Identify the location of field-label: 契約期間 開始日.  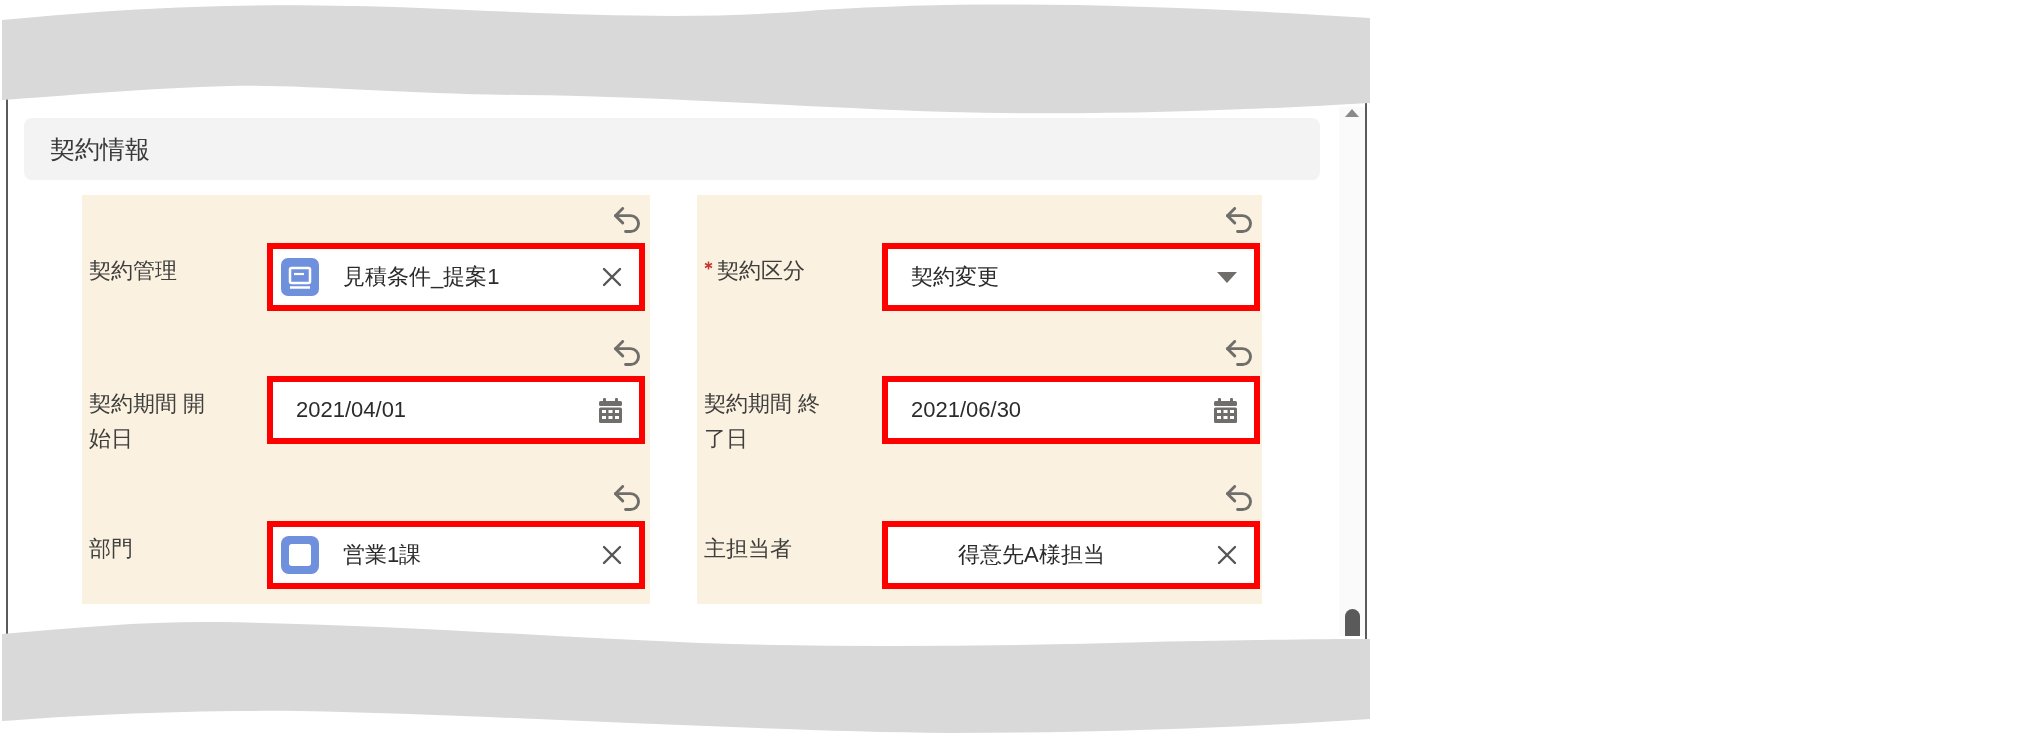
(148, 421).